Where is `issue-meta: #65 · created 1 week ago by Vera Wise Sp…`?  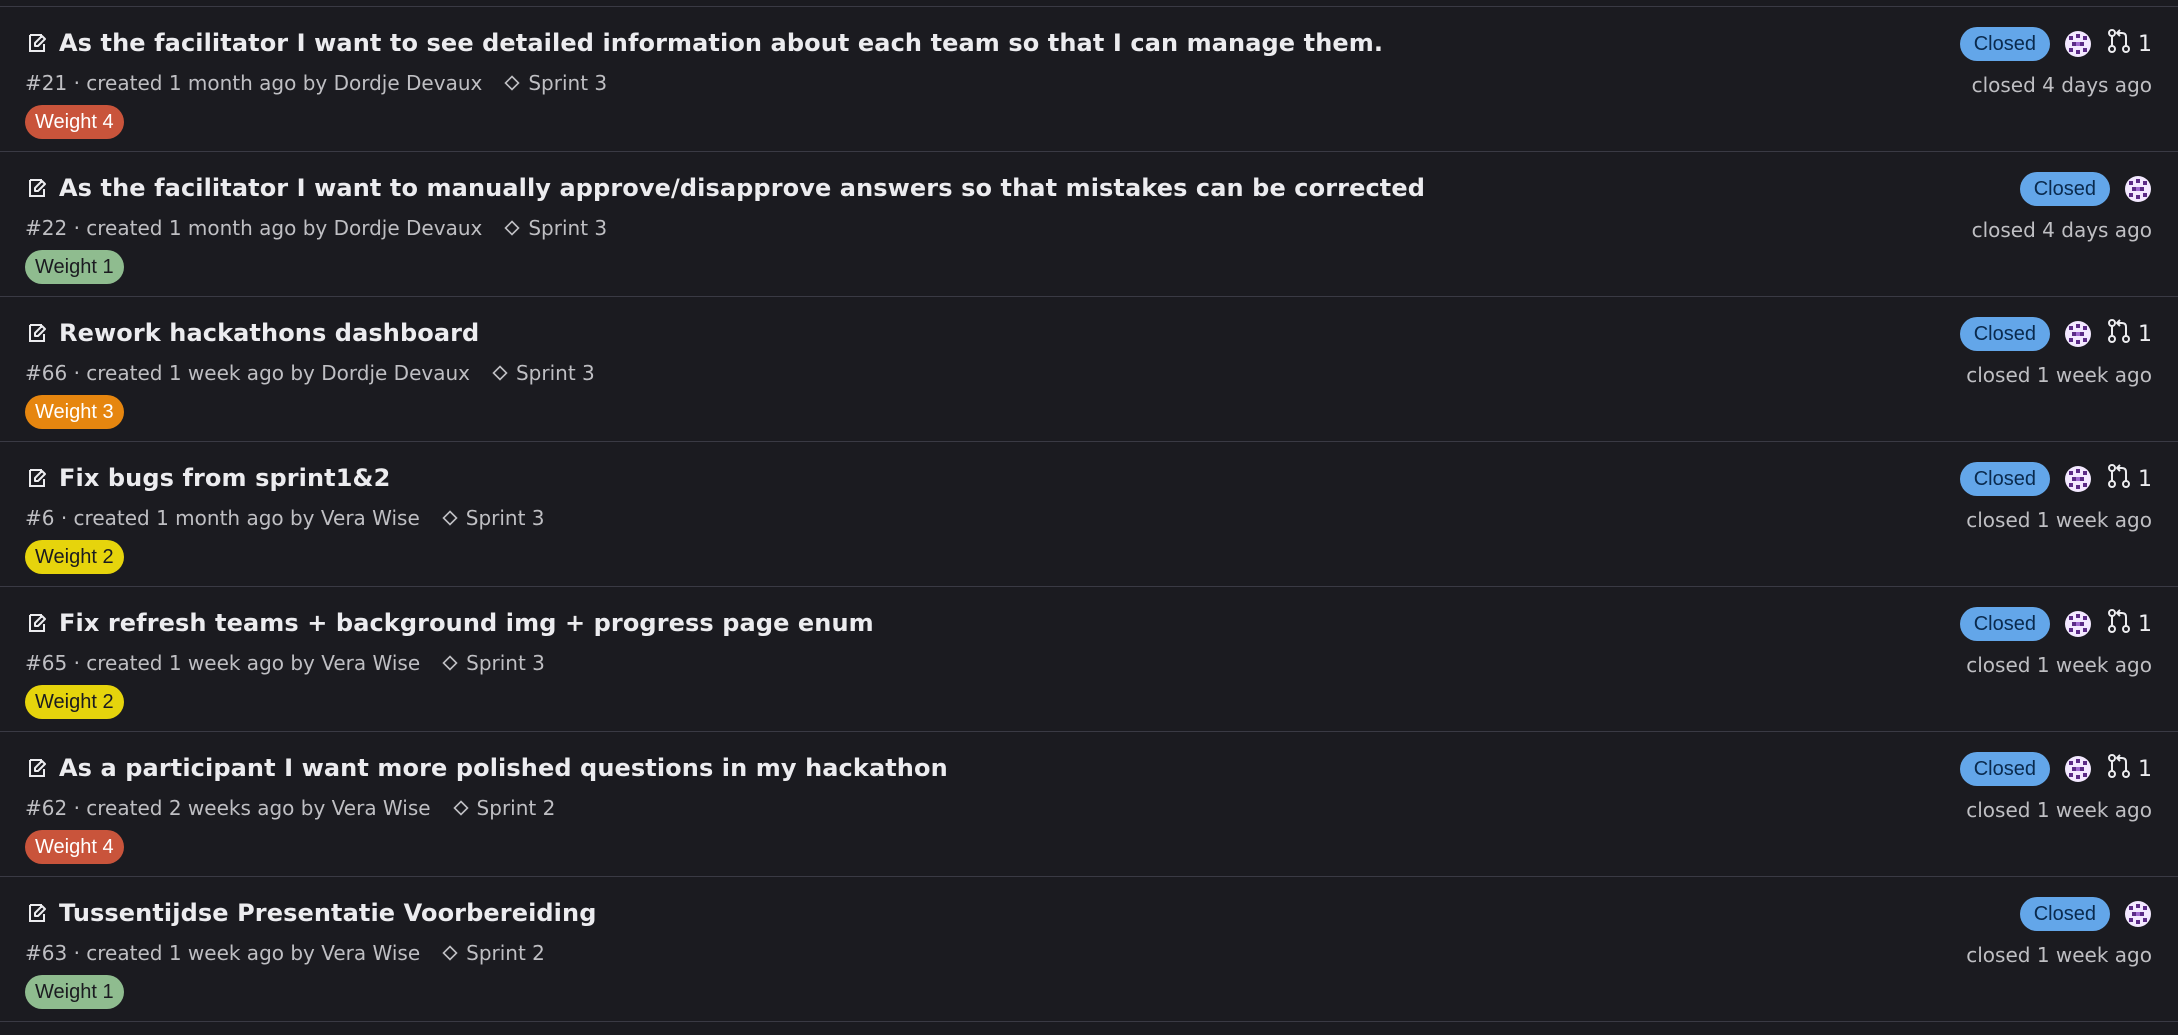 issue-meta: #65 · created 1 week ago by Vera Wise Sp… is located at coordinates (285, 663).